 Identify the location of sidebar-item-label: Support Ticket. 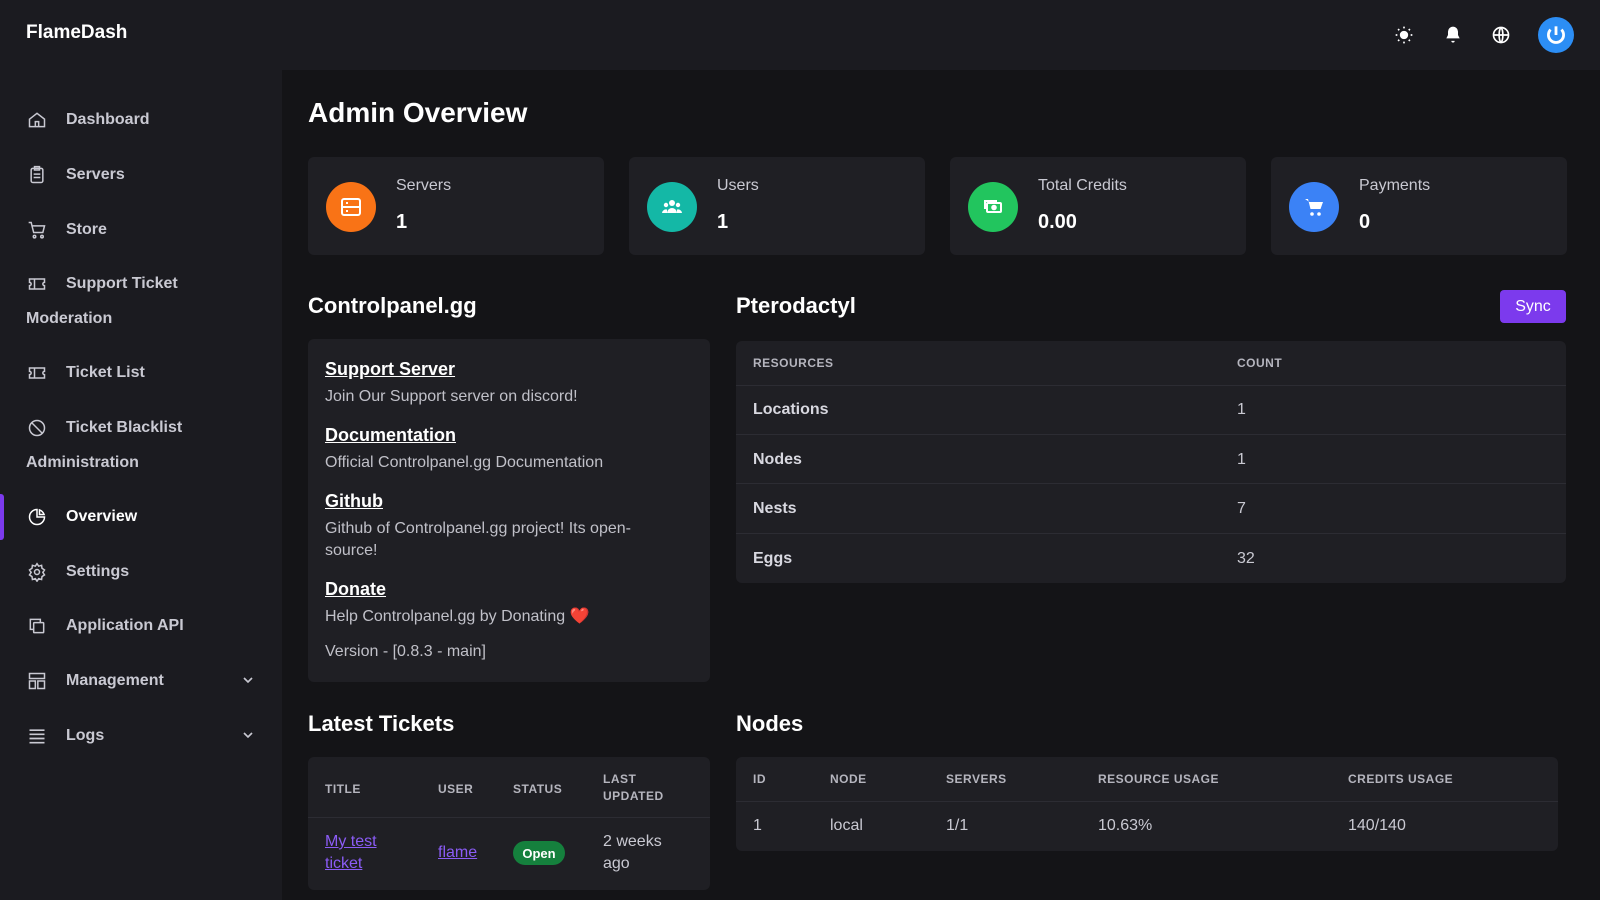
(122, 283).